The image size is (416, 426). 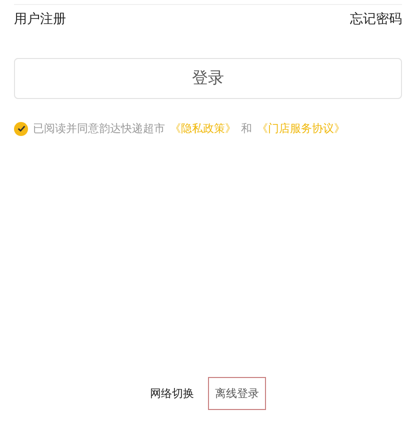 I want to click on login-button: 登录, so click(x=208, y=78).